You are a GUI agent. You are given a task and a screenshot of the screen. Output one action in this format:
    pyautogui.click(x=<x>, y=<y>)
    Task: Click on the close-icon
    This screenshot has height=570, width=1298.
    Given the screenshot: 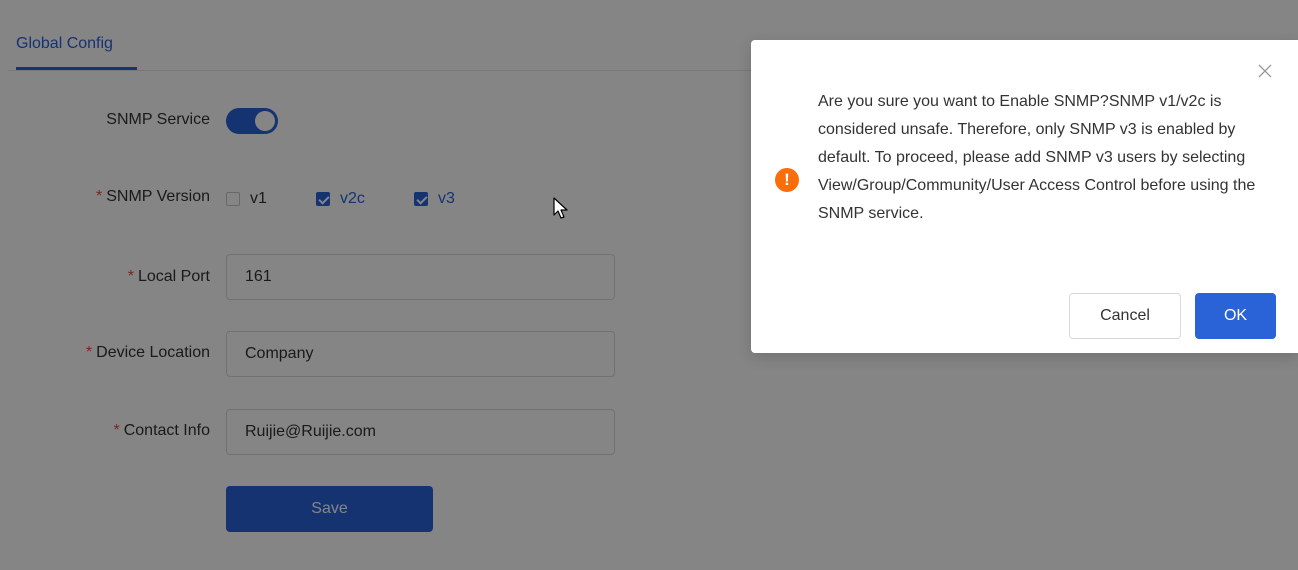 What is the action you would take?
    pyautogui.click(x=1265, y=71)
    